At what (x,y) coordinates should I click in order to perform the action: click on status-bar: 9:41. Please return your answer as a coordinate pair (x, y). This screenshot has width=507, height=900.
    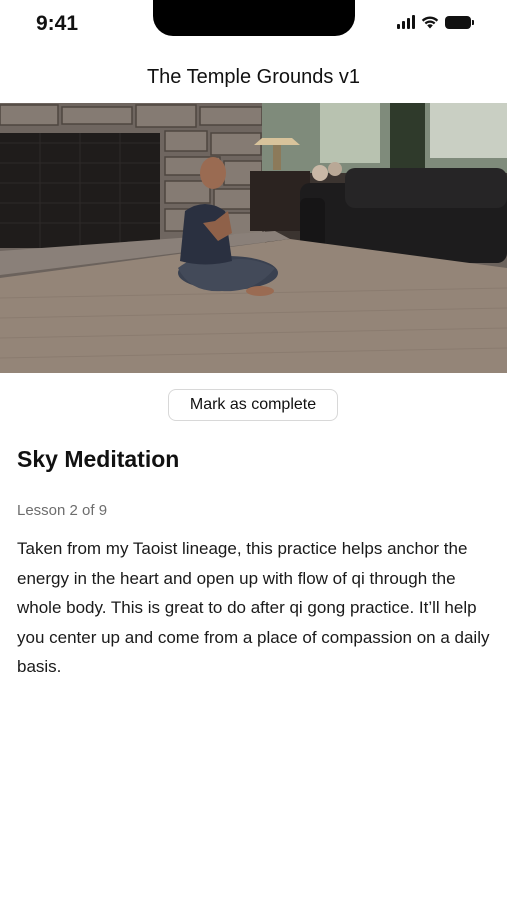
    Looking at the image, I should click on (253, 25).